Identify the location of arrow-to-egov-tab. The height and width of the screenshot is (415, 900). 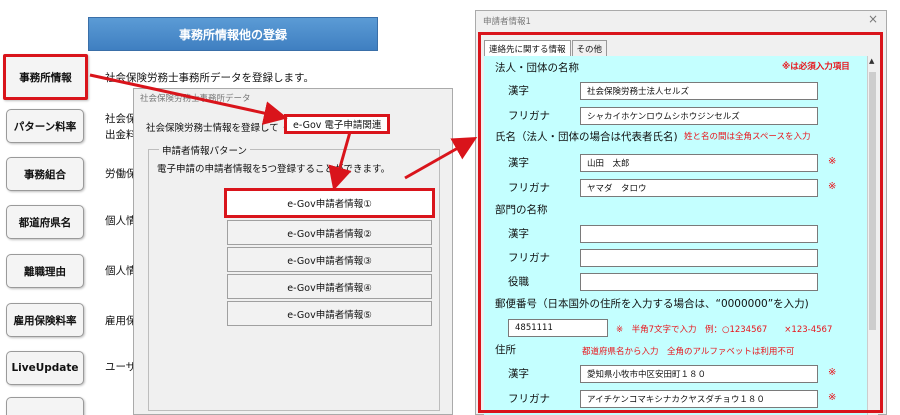
(188, 99).